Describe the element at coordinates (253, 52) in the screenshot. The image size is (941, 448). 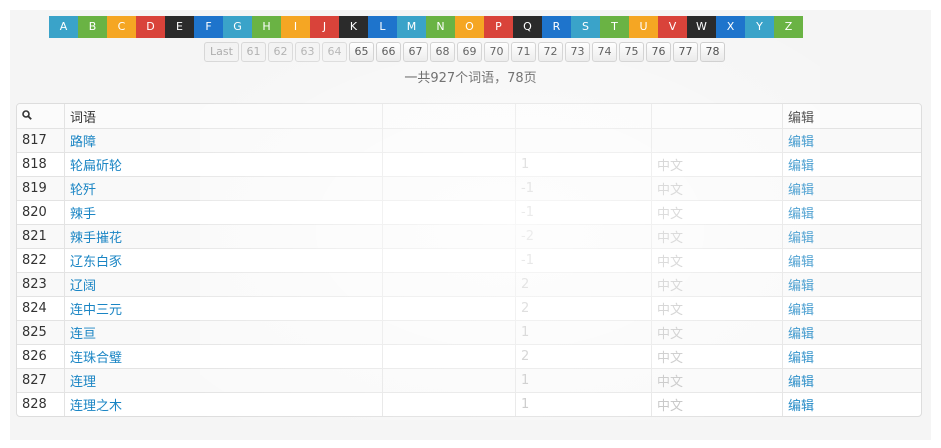
I see `page-button-61: 61` at that location.